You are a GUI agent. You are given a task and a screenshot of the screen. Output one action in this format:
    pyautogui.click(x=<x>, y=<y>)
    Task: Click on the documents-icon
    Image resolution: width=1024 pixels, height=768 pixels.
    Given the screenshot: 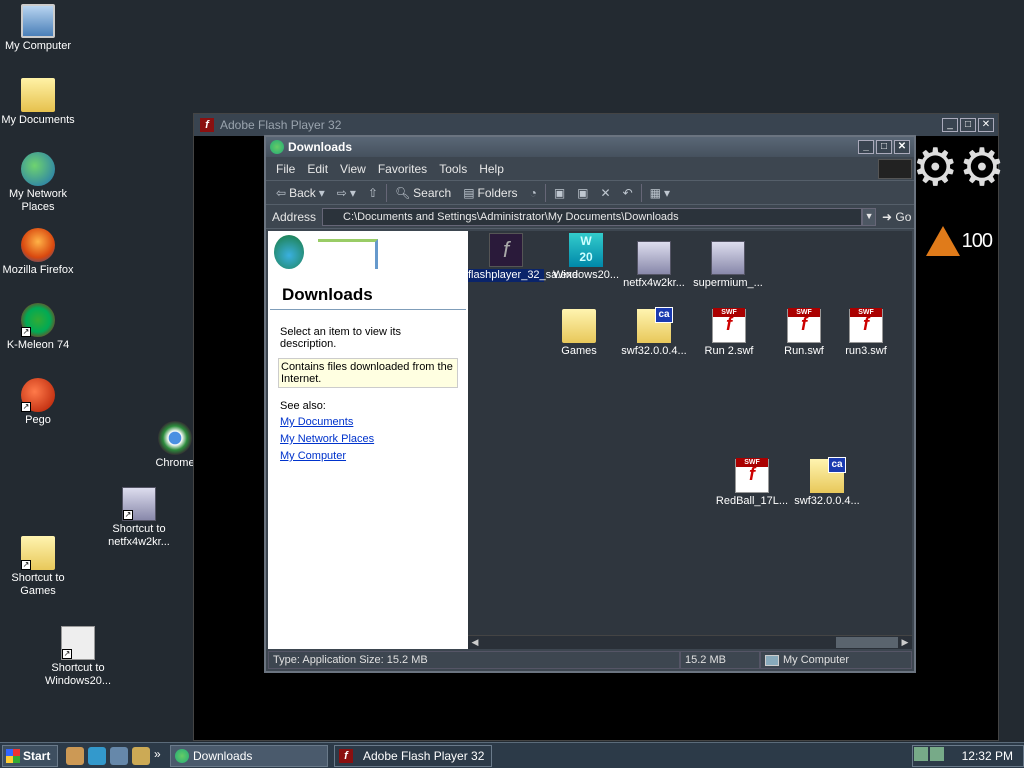 What is the action you would take?
    pyautogui.click(x=38, y=95)
    